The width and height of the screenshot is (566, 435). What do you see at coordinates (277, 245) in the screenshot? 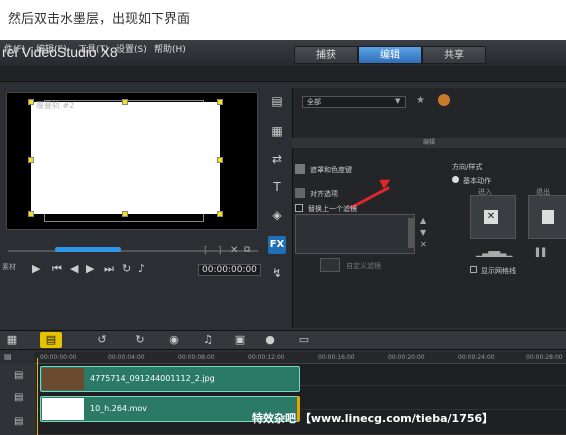
I see `filter-fx-icon: FX` at bounding box center [277, 245].